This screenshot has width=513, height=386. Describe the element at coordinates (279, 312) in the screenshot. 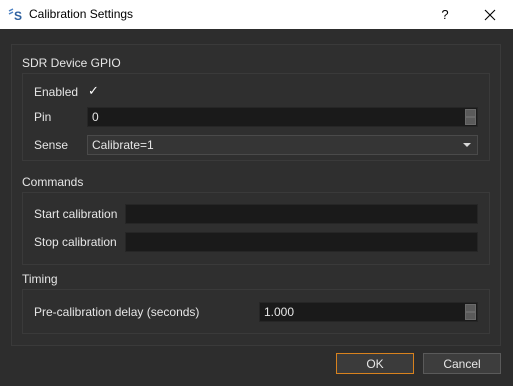

I see `delay-value: 1.000` at that location.